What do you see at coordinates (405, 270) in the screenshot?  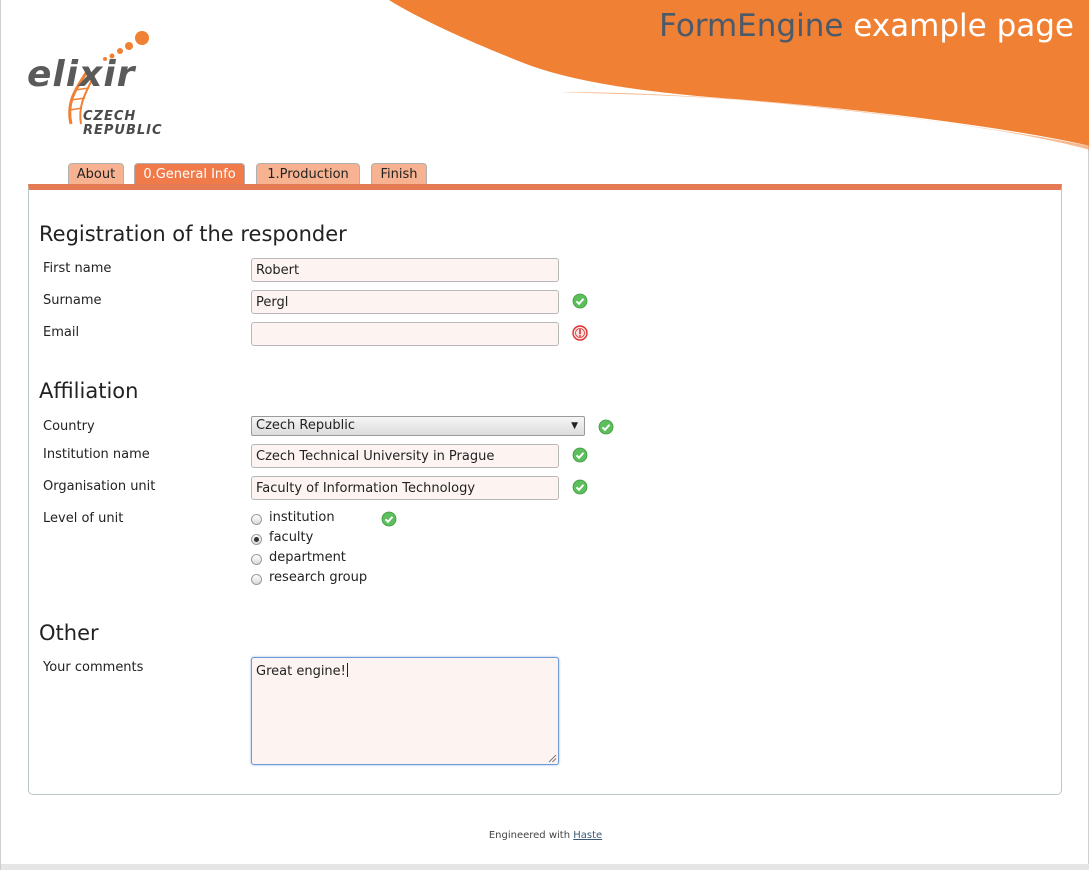 I see `first-name-input` at bounding box center [405, 270].